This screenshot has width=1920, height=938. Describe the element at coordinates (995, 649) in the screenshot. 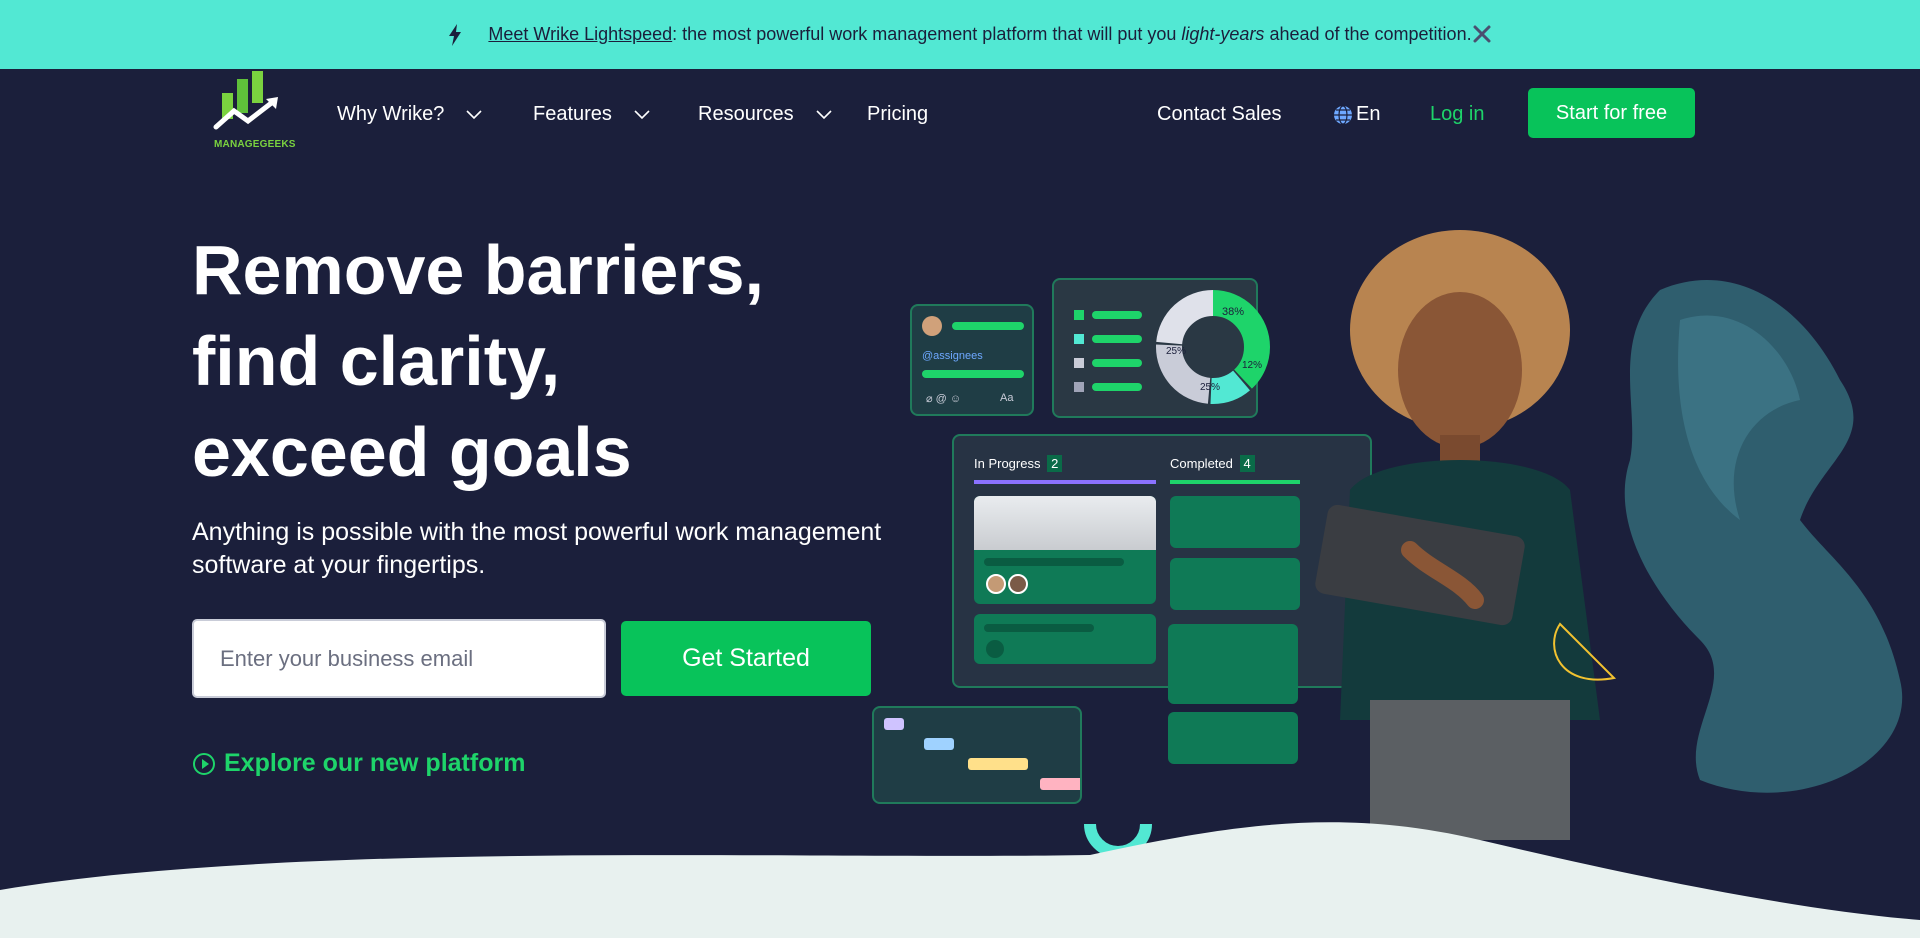

I see `add-user-icon` at that location.